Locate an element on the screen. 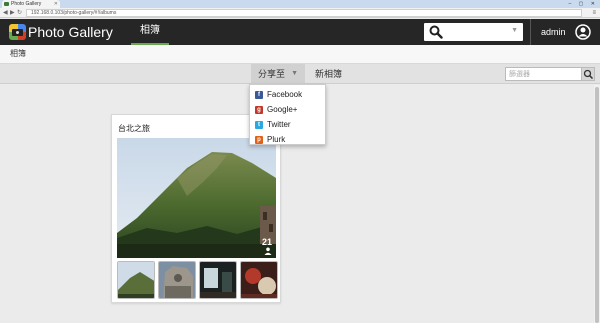 This screenshot has width=600, height=323. share-button: 分享至 ▼ is located at coordinates (278, 74).